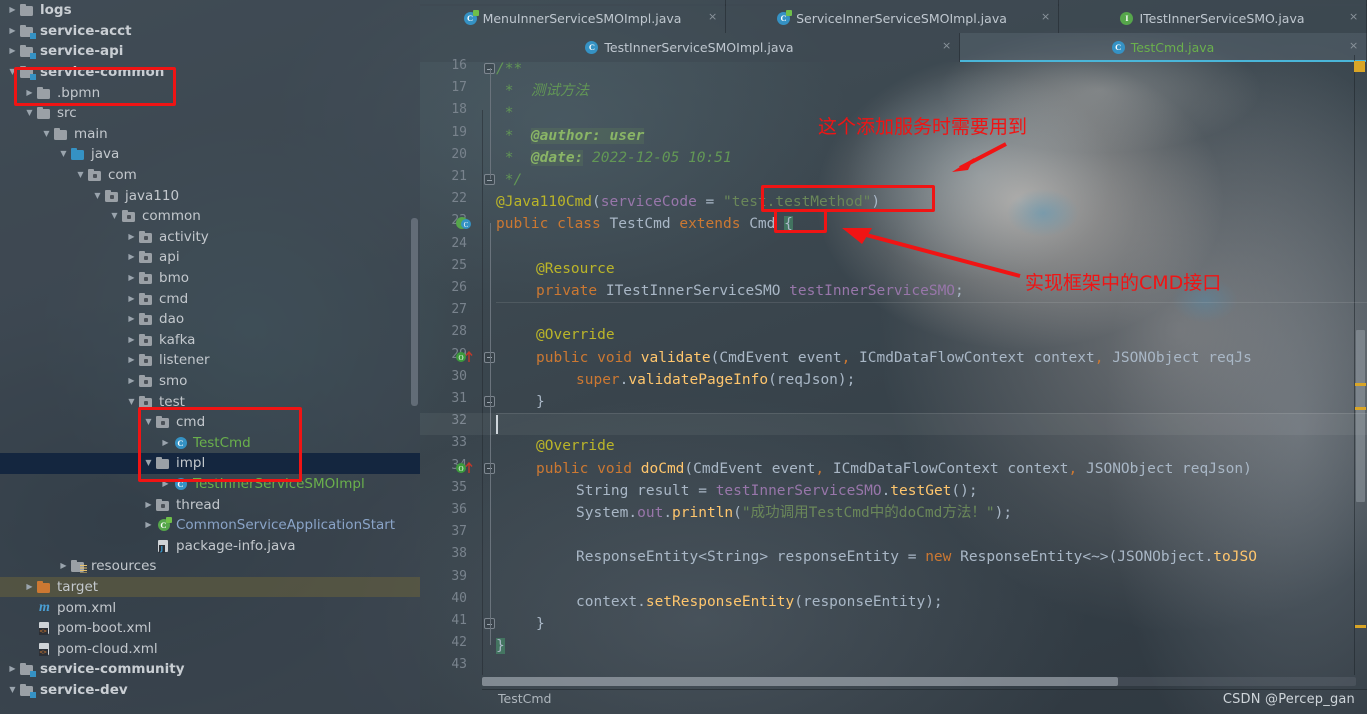 This screenshot has width=1367, height=714. I want to click on code-line: * 测试方法, so click(542, 91).